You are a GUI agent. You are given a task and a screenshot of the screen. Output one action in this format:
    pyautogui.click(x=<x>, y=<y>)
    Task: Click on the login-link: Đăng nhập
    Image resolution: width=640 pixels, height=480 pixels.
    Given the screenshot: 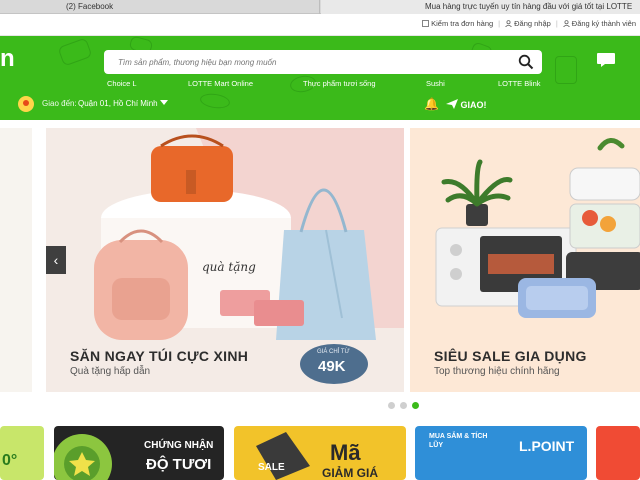 What is the action you would take?
    pyautogui.click(x=528, y=23)
    